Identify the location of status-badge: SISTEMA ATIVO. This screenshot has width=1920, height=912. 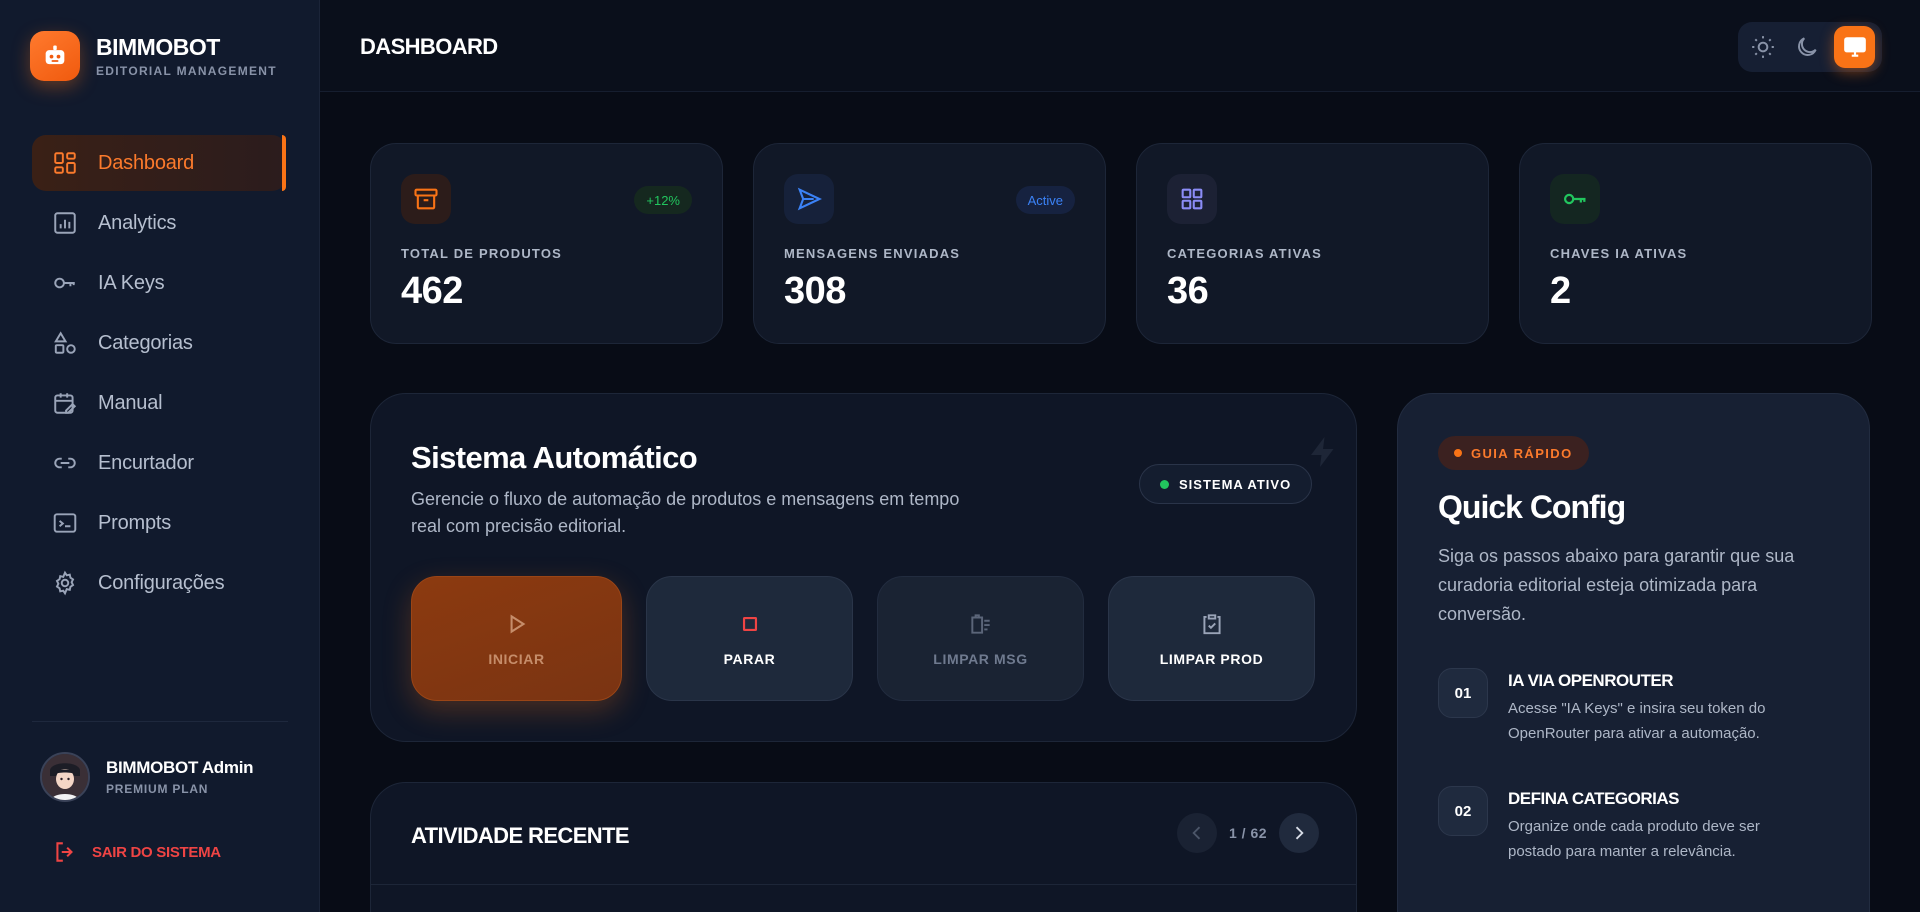
(1226, 484).